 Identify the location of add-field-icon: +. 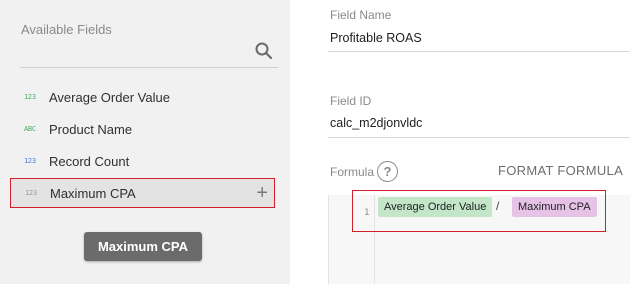
(262, 193).